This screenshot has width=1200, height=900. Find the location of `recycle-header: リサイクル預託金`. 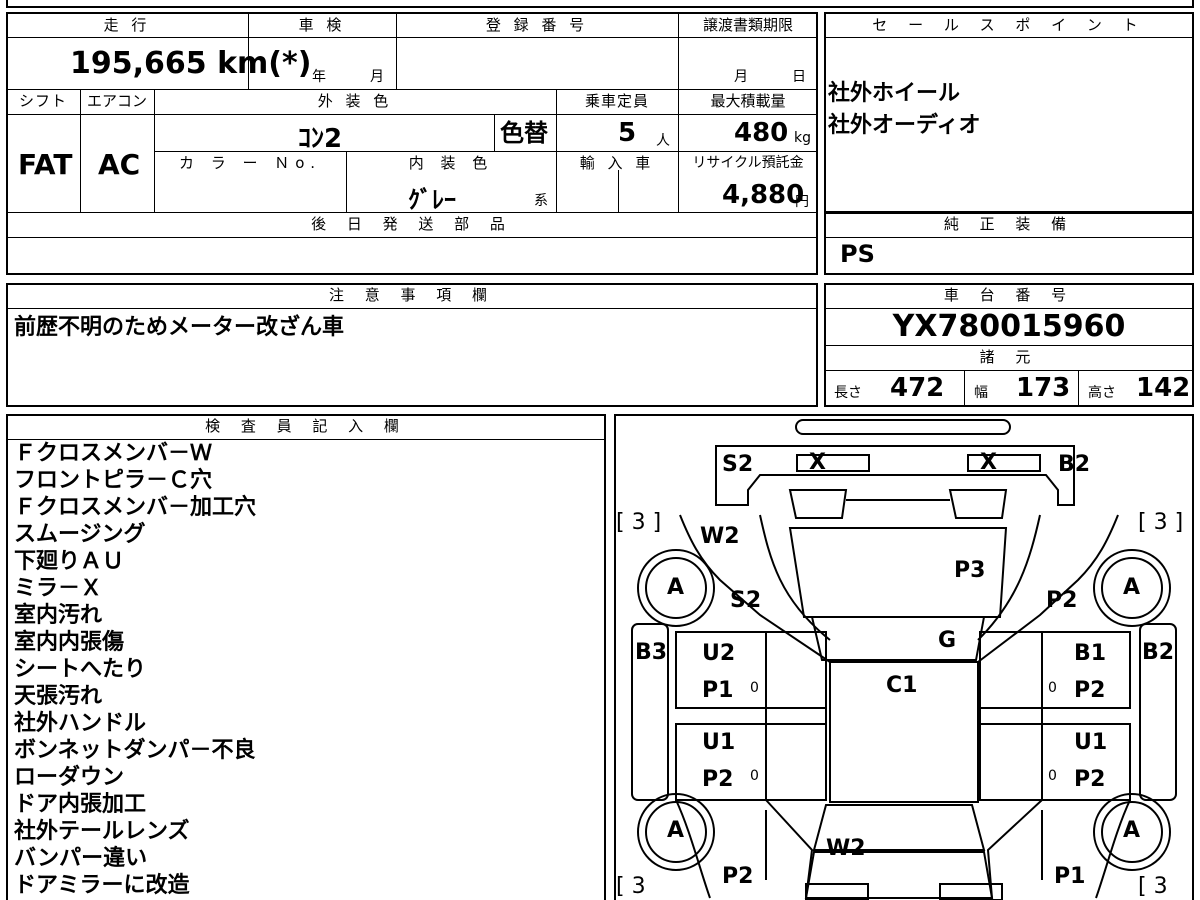

recycle-header: リサイクル預託金 is located at coordinates (748, 163).